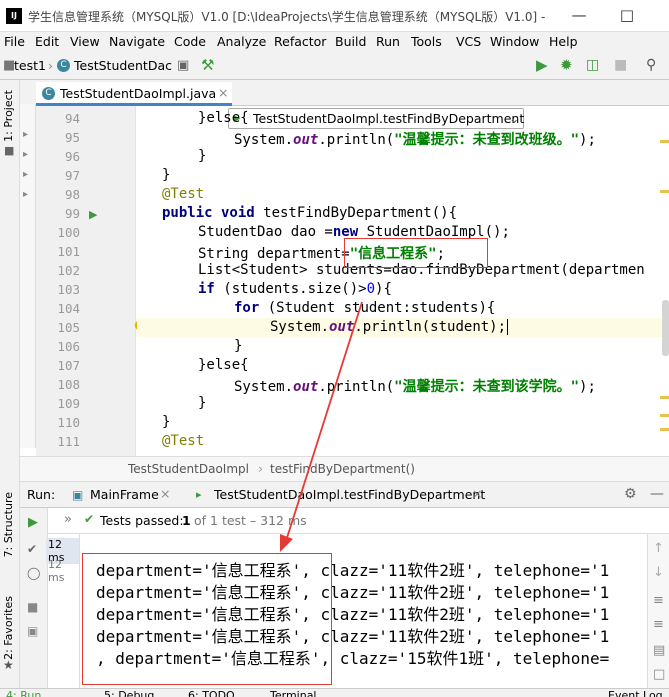  I want to click on event-log-button: Event Log, so click(635, 693).